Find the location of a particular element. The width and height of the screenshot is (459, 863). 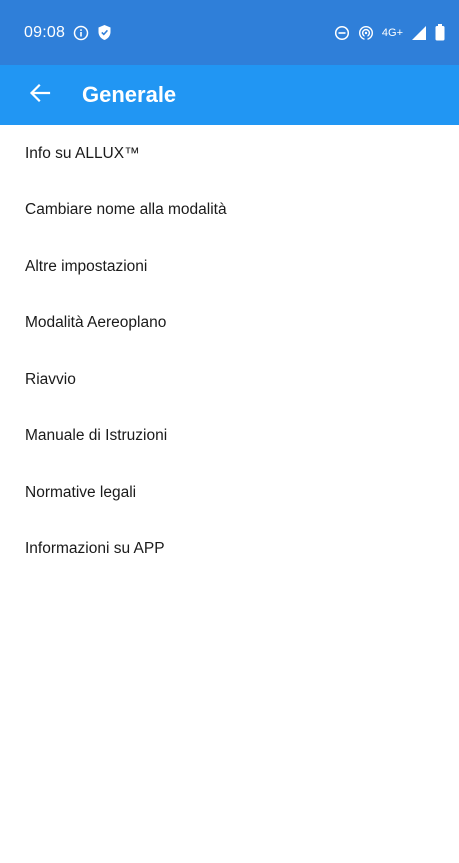

menu-item-rename-mode: Cambiare nome alla modalità is located at coordinates (229, 210).